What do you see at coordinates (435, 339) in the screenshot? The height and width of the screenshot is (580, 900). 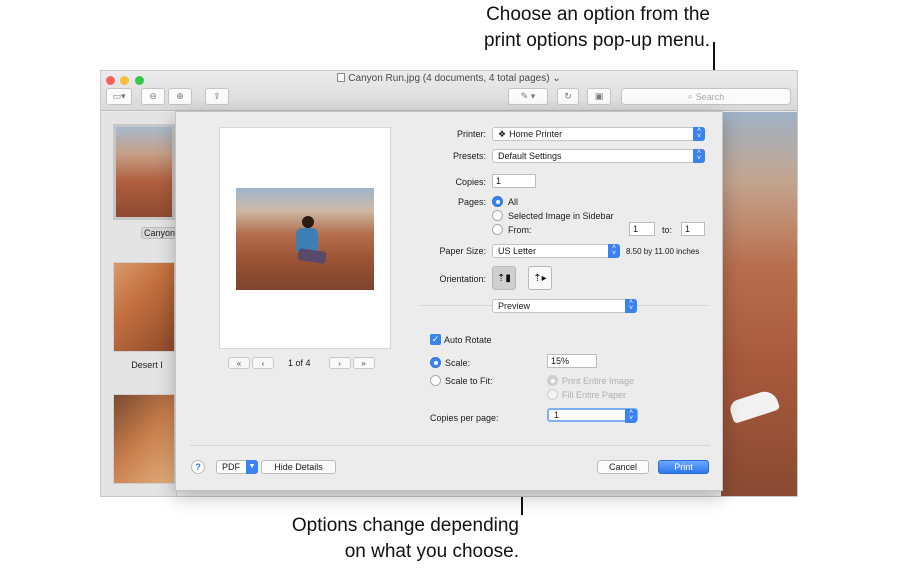 I see `auto-rotate-checkbox: ✓` at bounding box center [435, 339].